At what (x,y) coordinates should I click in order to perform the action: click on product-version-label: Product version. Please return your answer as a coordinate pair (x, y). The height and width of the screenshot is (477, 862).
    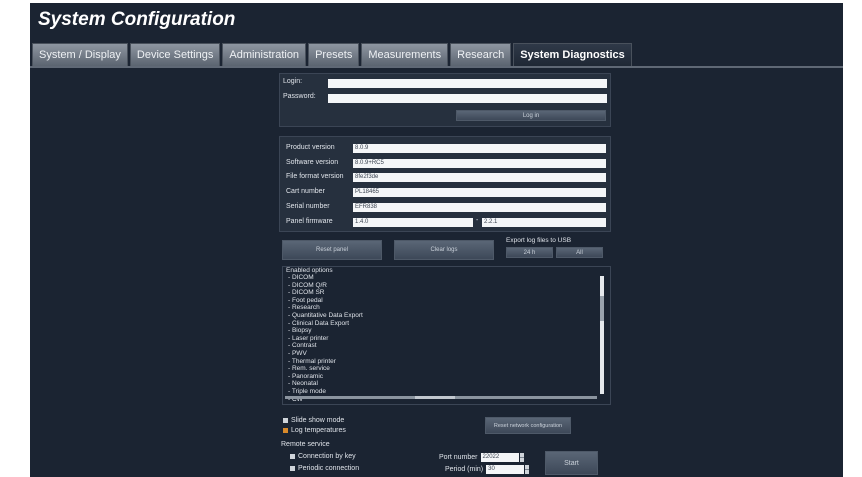
    Looking at the image, I should click on (310, 147).